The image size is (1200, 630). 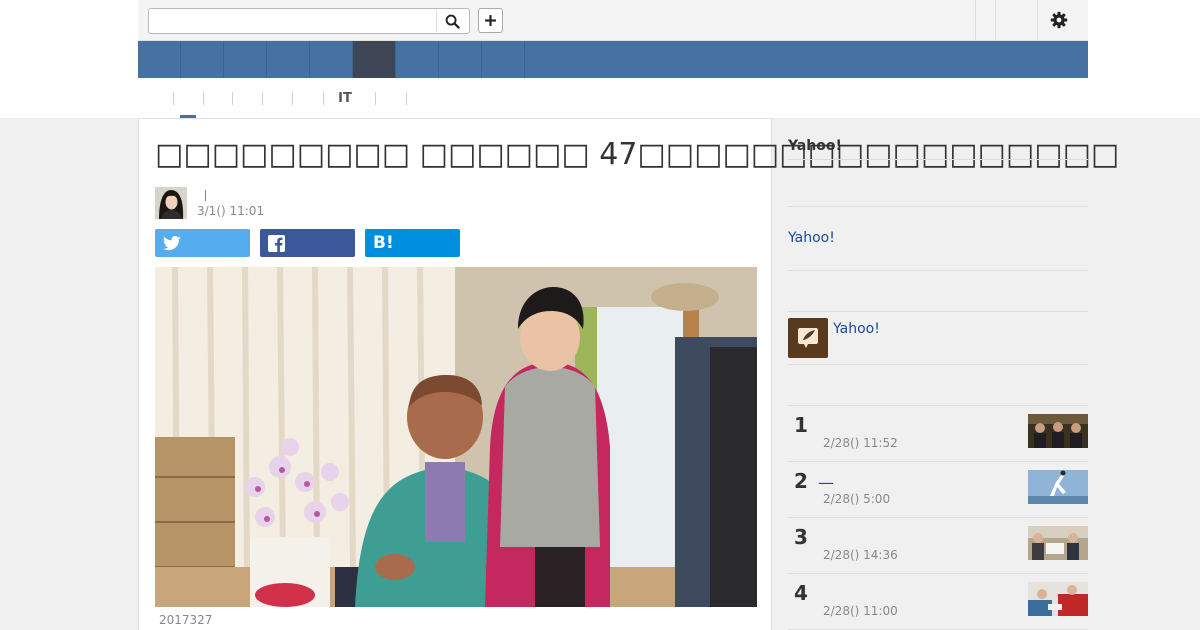 What do you see at coordinates (938, 602) in the screenshot?
I see `ranking-item: 4 2/28() 11:00` at bounding box center [938, 602].